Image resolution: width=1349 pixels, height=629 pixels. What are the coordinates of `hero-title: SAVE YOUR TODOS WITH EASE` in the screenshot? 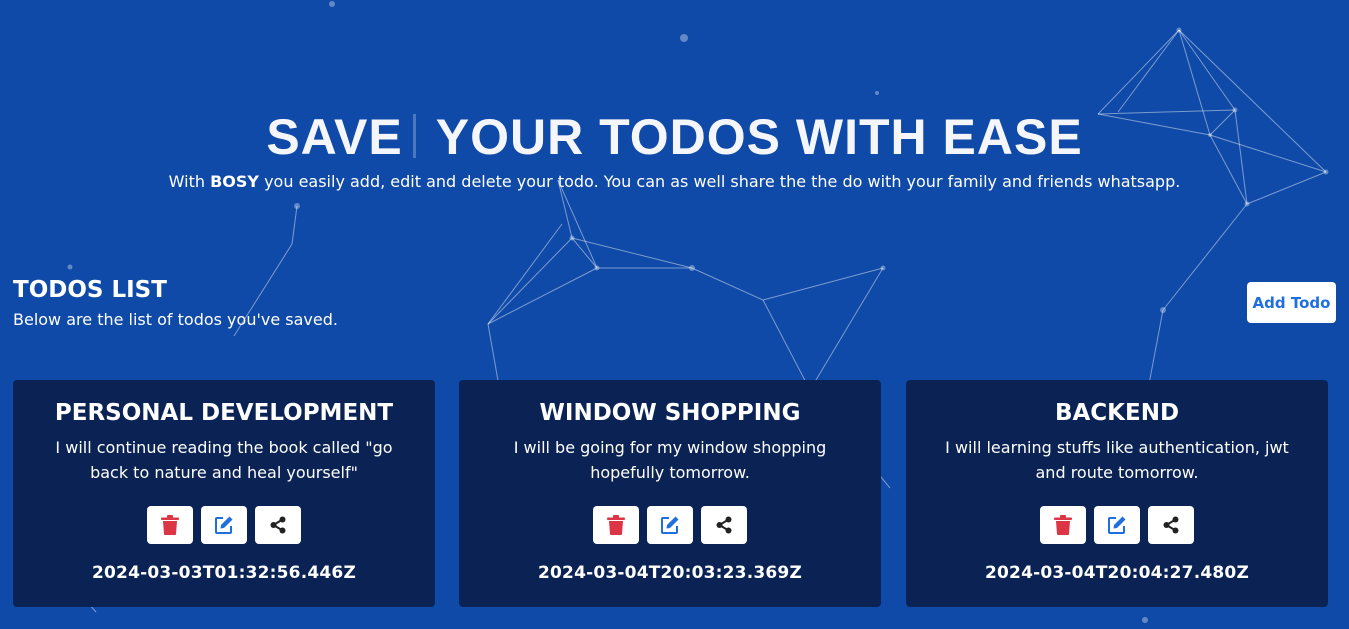 It's located at (674, 137).